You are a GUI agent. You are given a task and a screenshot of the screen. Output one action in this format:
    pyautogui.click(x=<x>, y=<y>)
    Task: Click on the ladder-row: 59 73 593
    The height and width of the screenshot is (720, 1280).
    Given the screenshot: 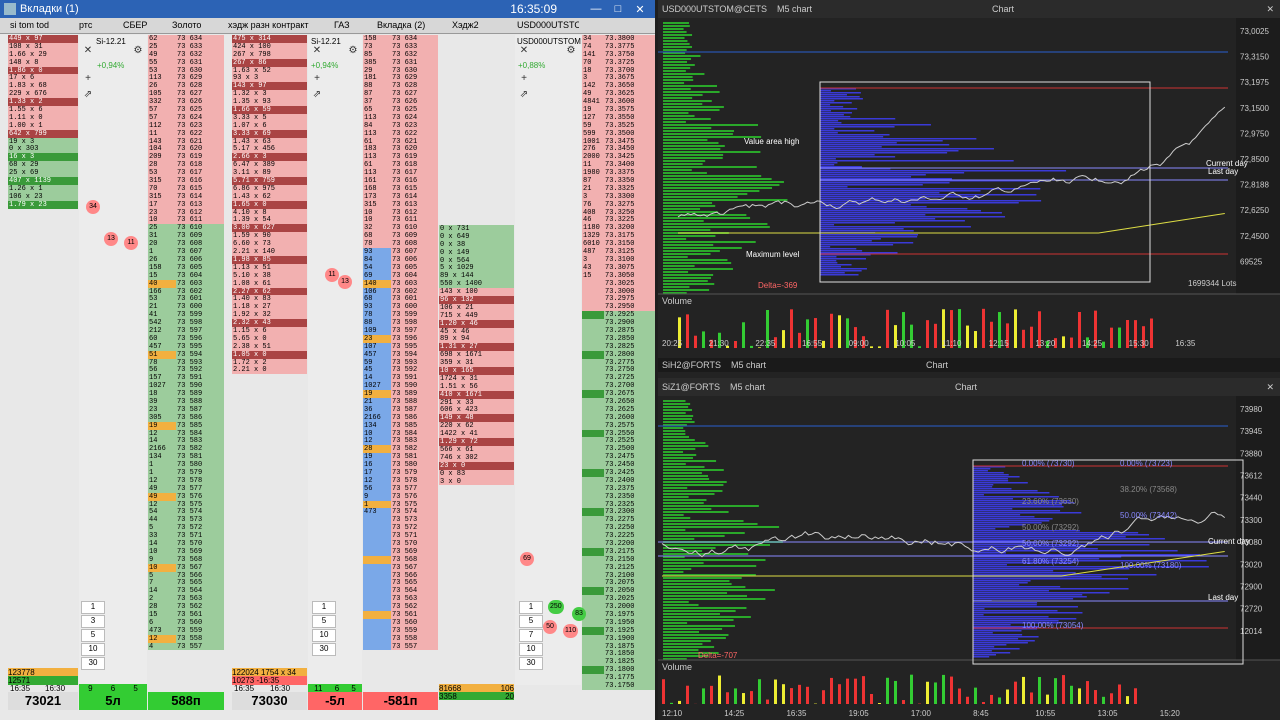 What is the action you would take?
    pyautogui.click(x=400, y=362)
    